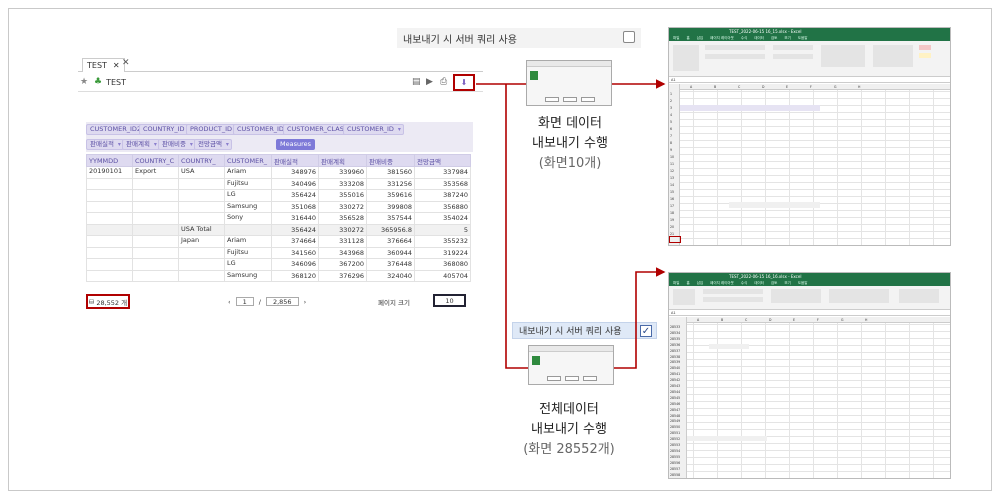 This screenshot has height=499, width=1000. Describe the element at coordinates (296, 144) in the screenshot. I see `measures-chip: Measures` at that location.